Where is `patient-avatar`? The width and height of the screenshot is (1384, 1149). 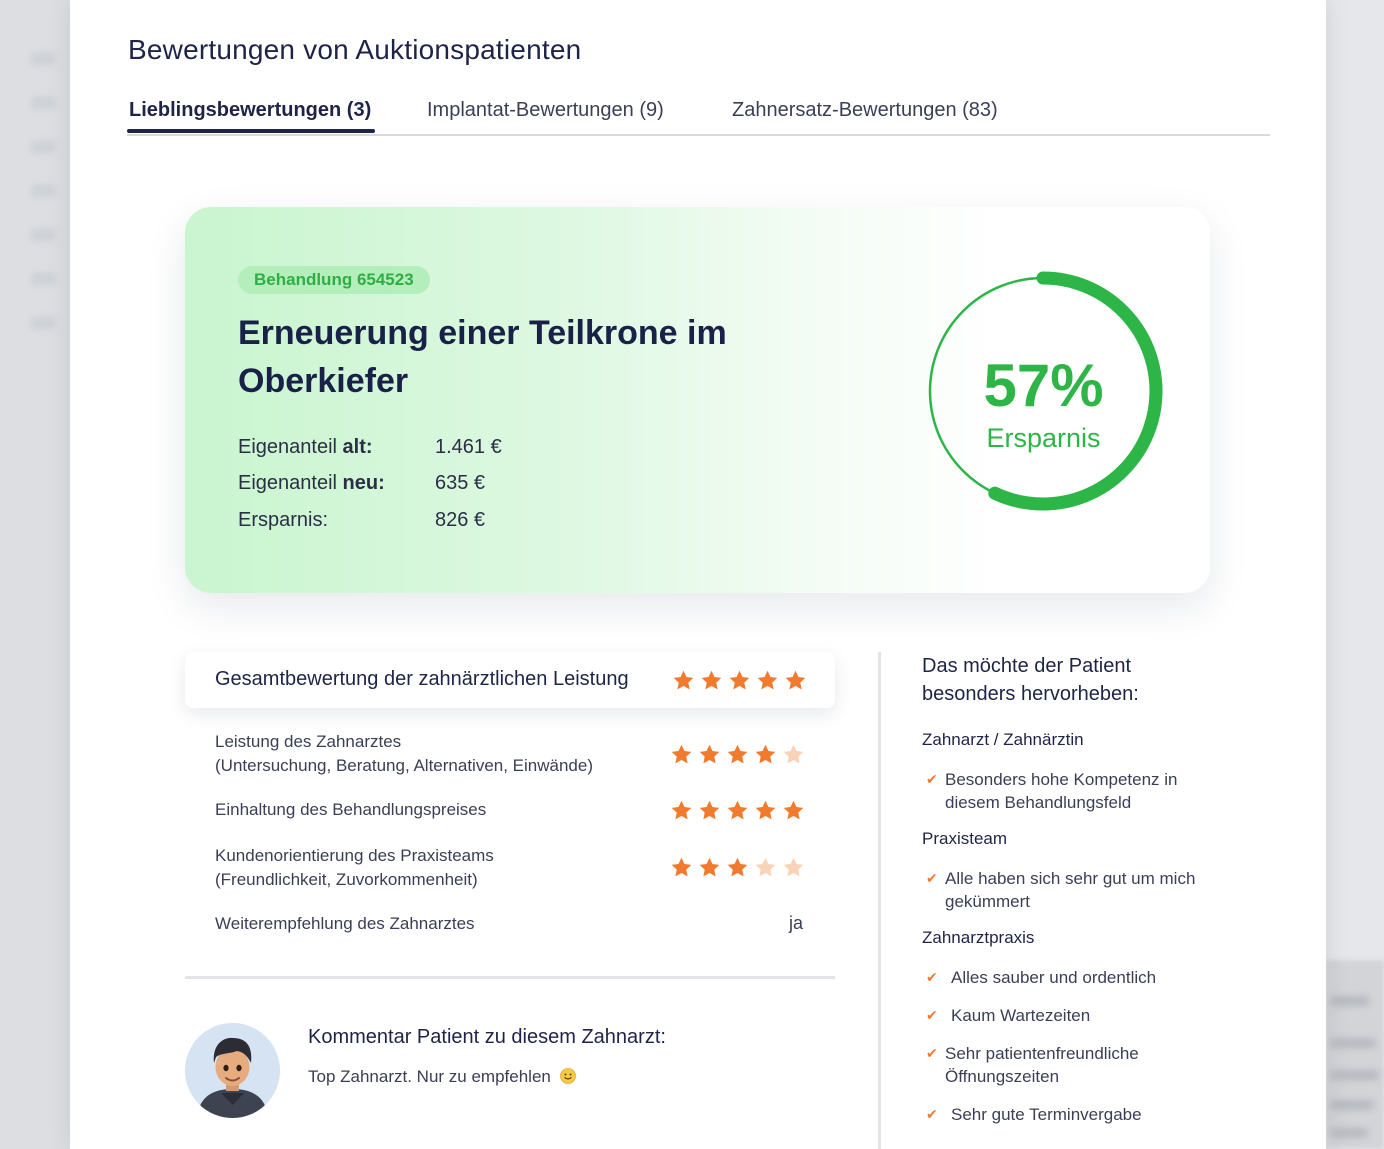
patient-avatar is located at coordinates (232, 1070).